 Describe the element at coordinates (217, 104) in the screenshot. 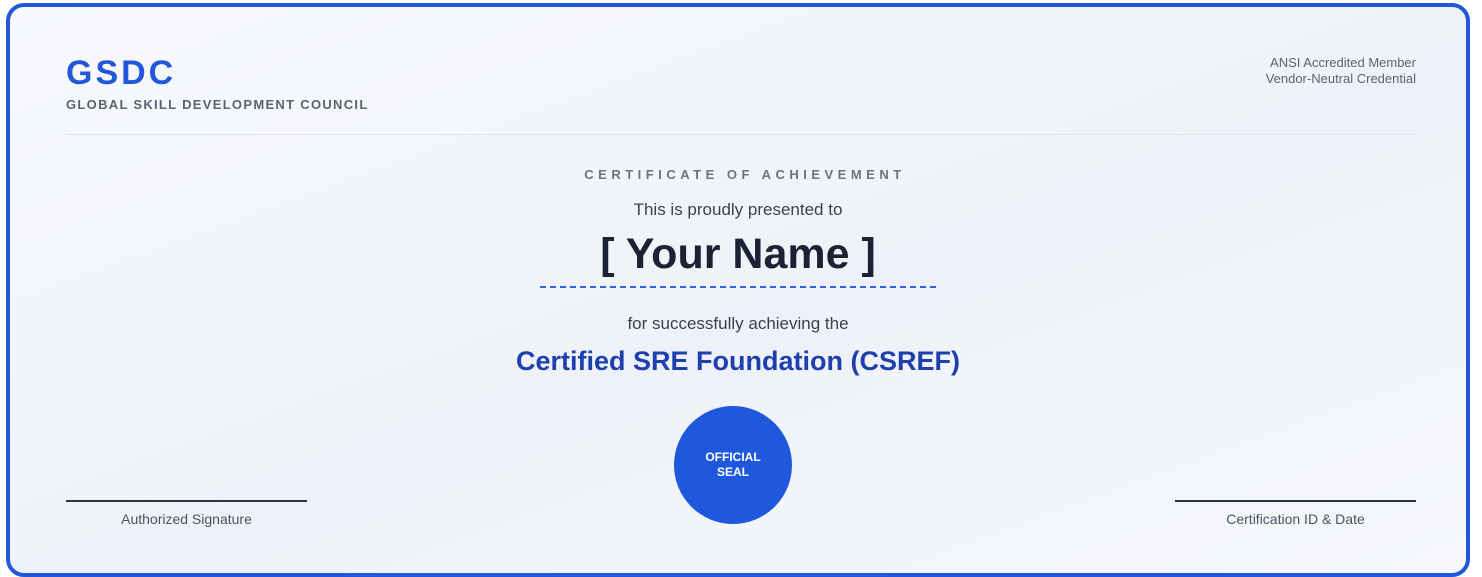

I see `brand-subtitle: GLOBAL SKILL DEVELOPMENT COUNCIL` at that location.